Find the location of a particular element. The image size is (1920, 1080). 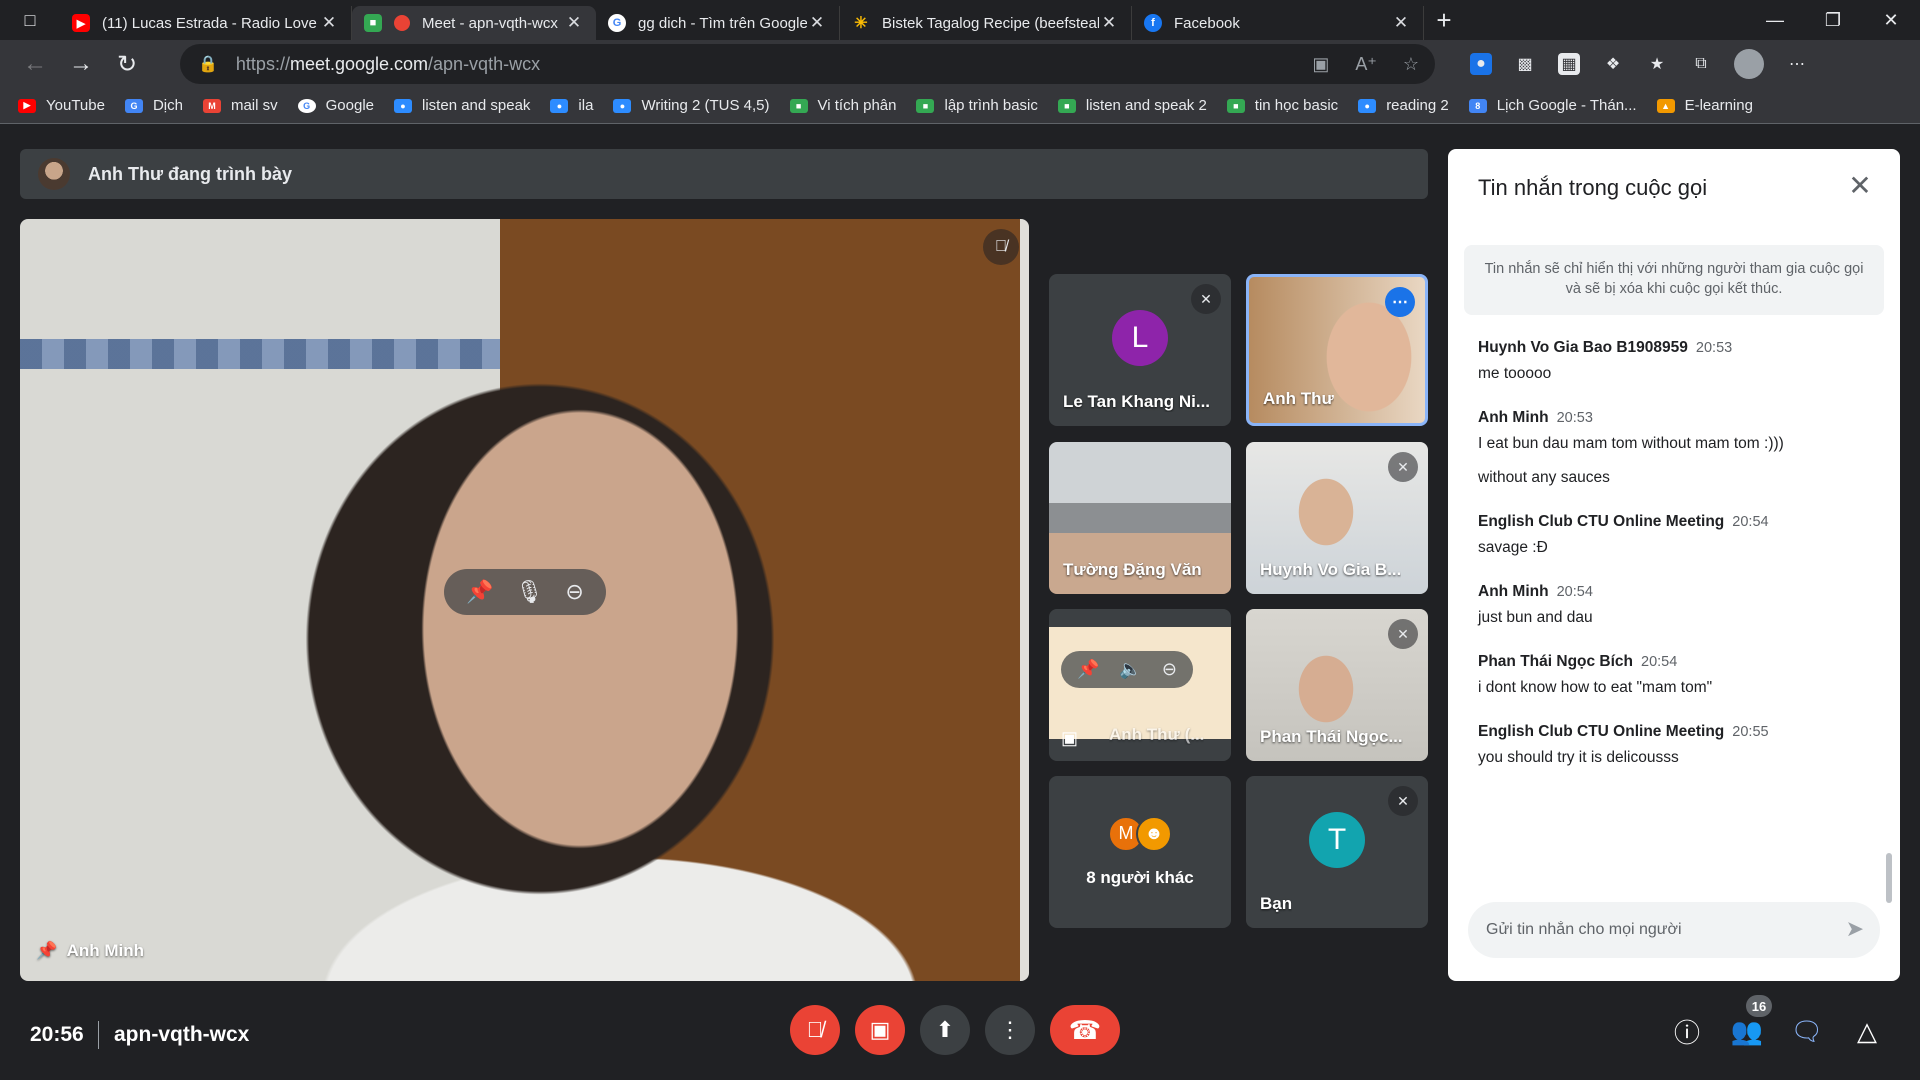

mute-participant-icon: 🎙 is located at coordinates (529, 592).